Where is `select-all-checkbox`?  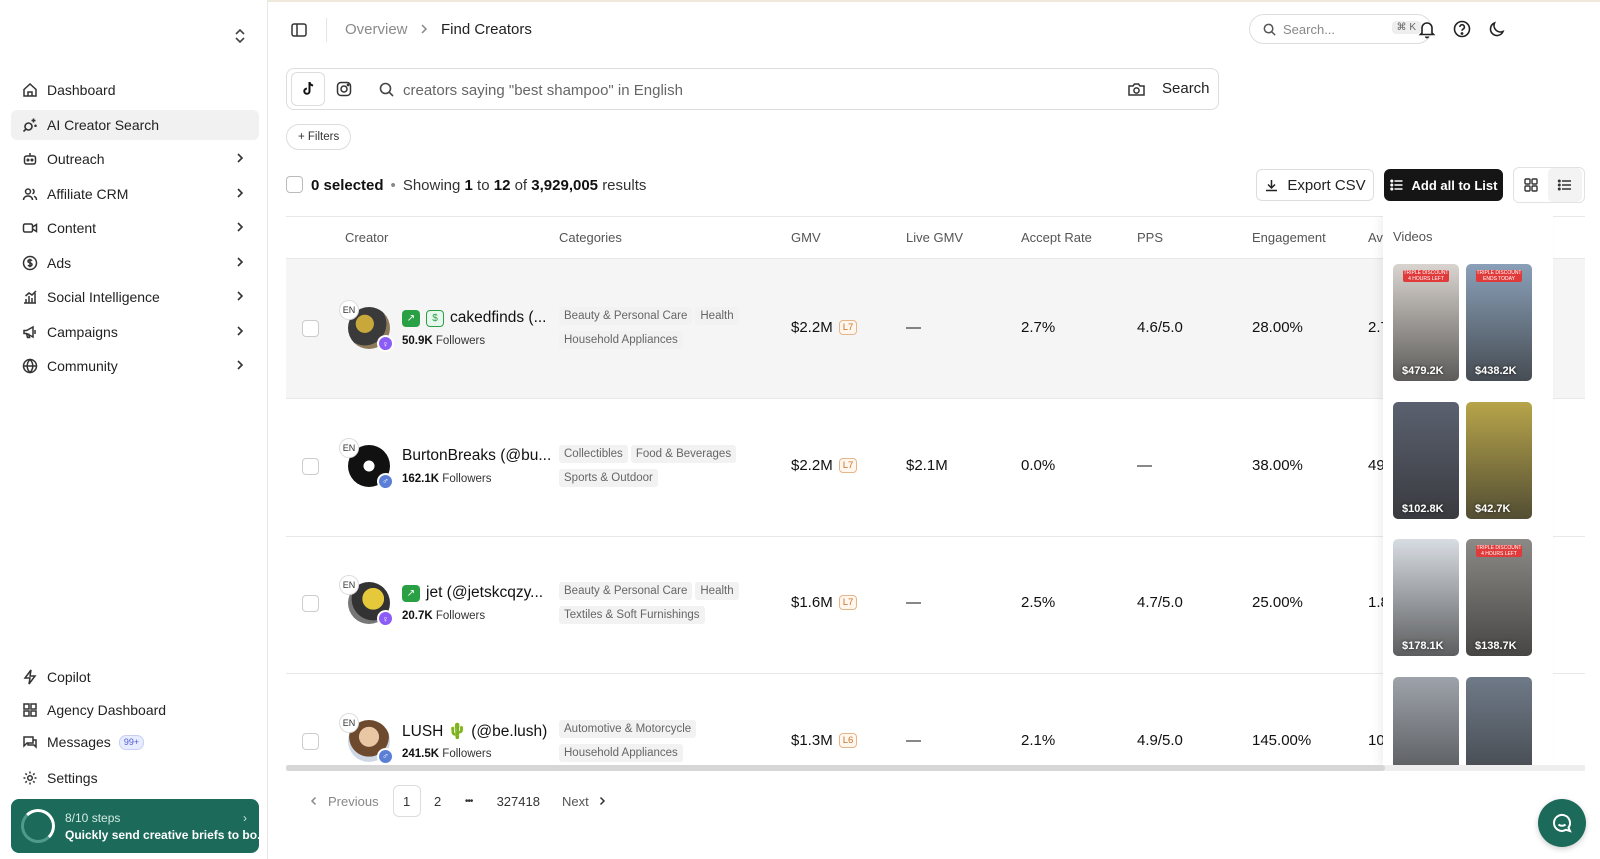 select-all-checkbox is located at coordinates (294, 184).